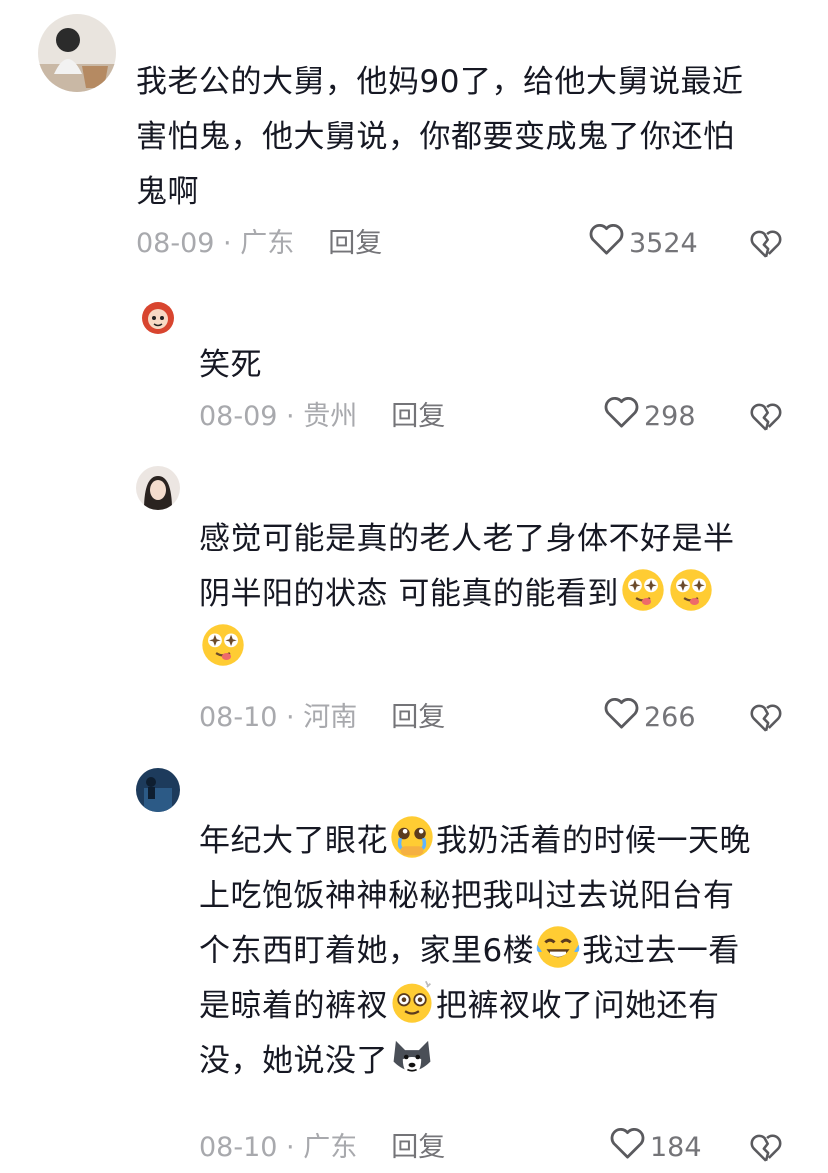 This screenshot has height=1173, width=828. What do you see at coordinates (412, 837) in the screenshot?
I see `pleading-face-emoji` at bounding box center [412, 837].